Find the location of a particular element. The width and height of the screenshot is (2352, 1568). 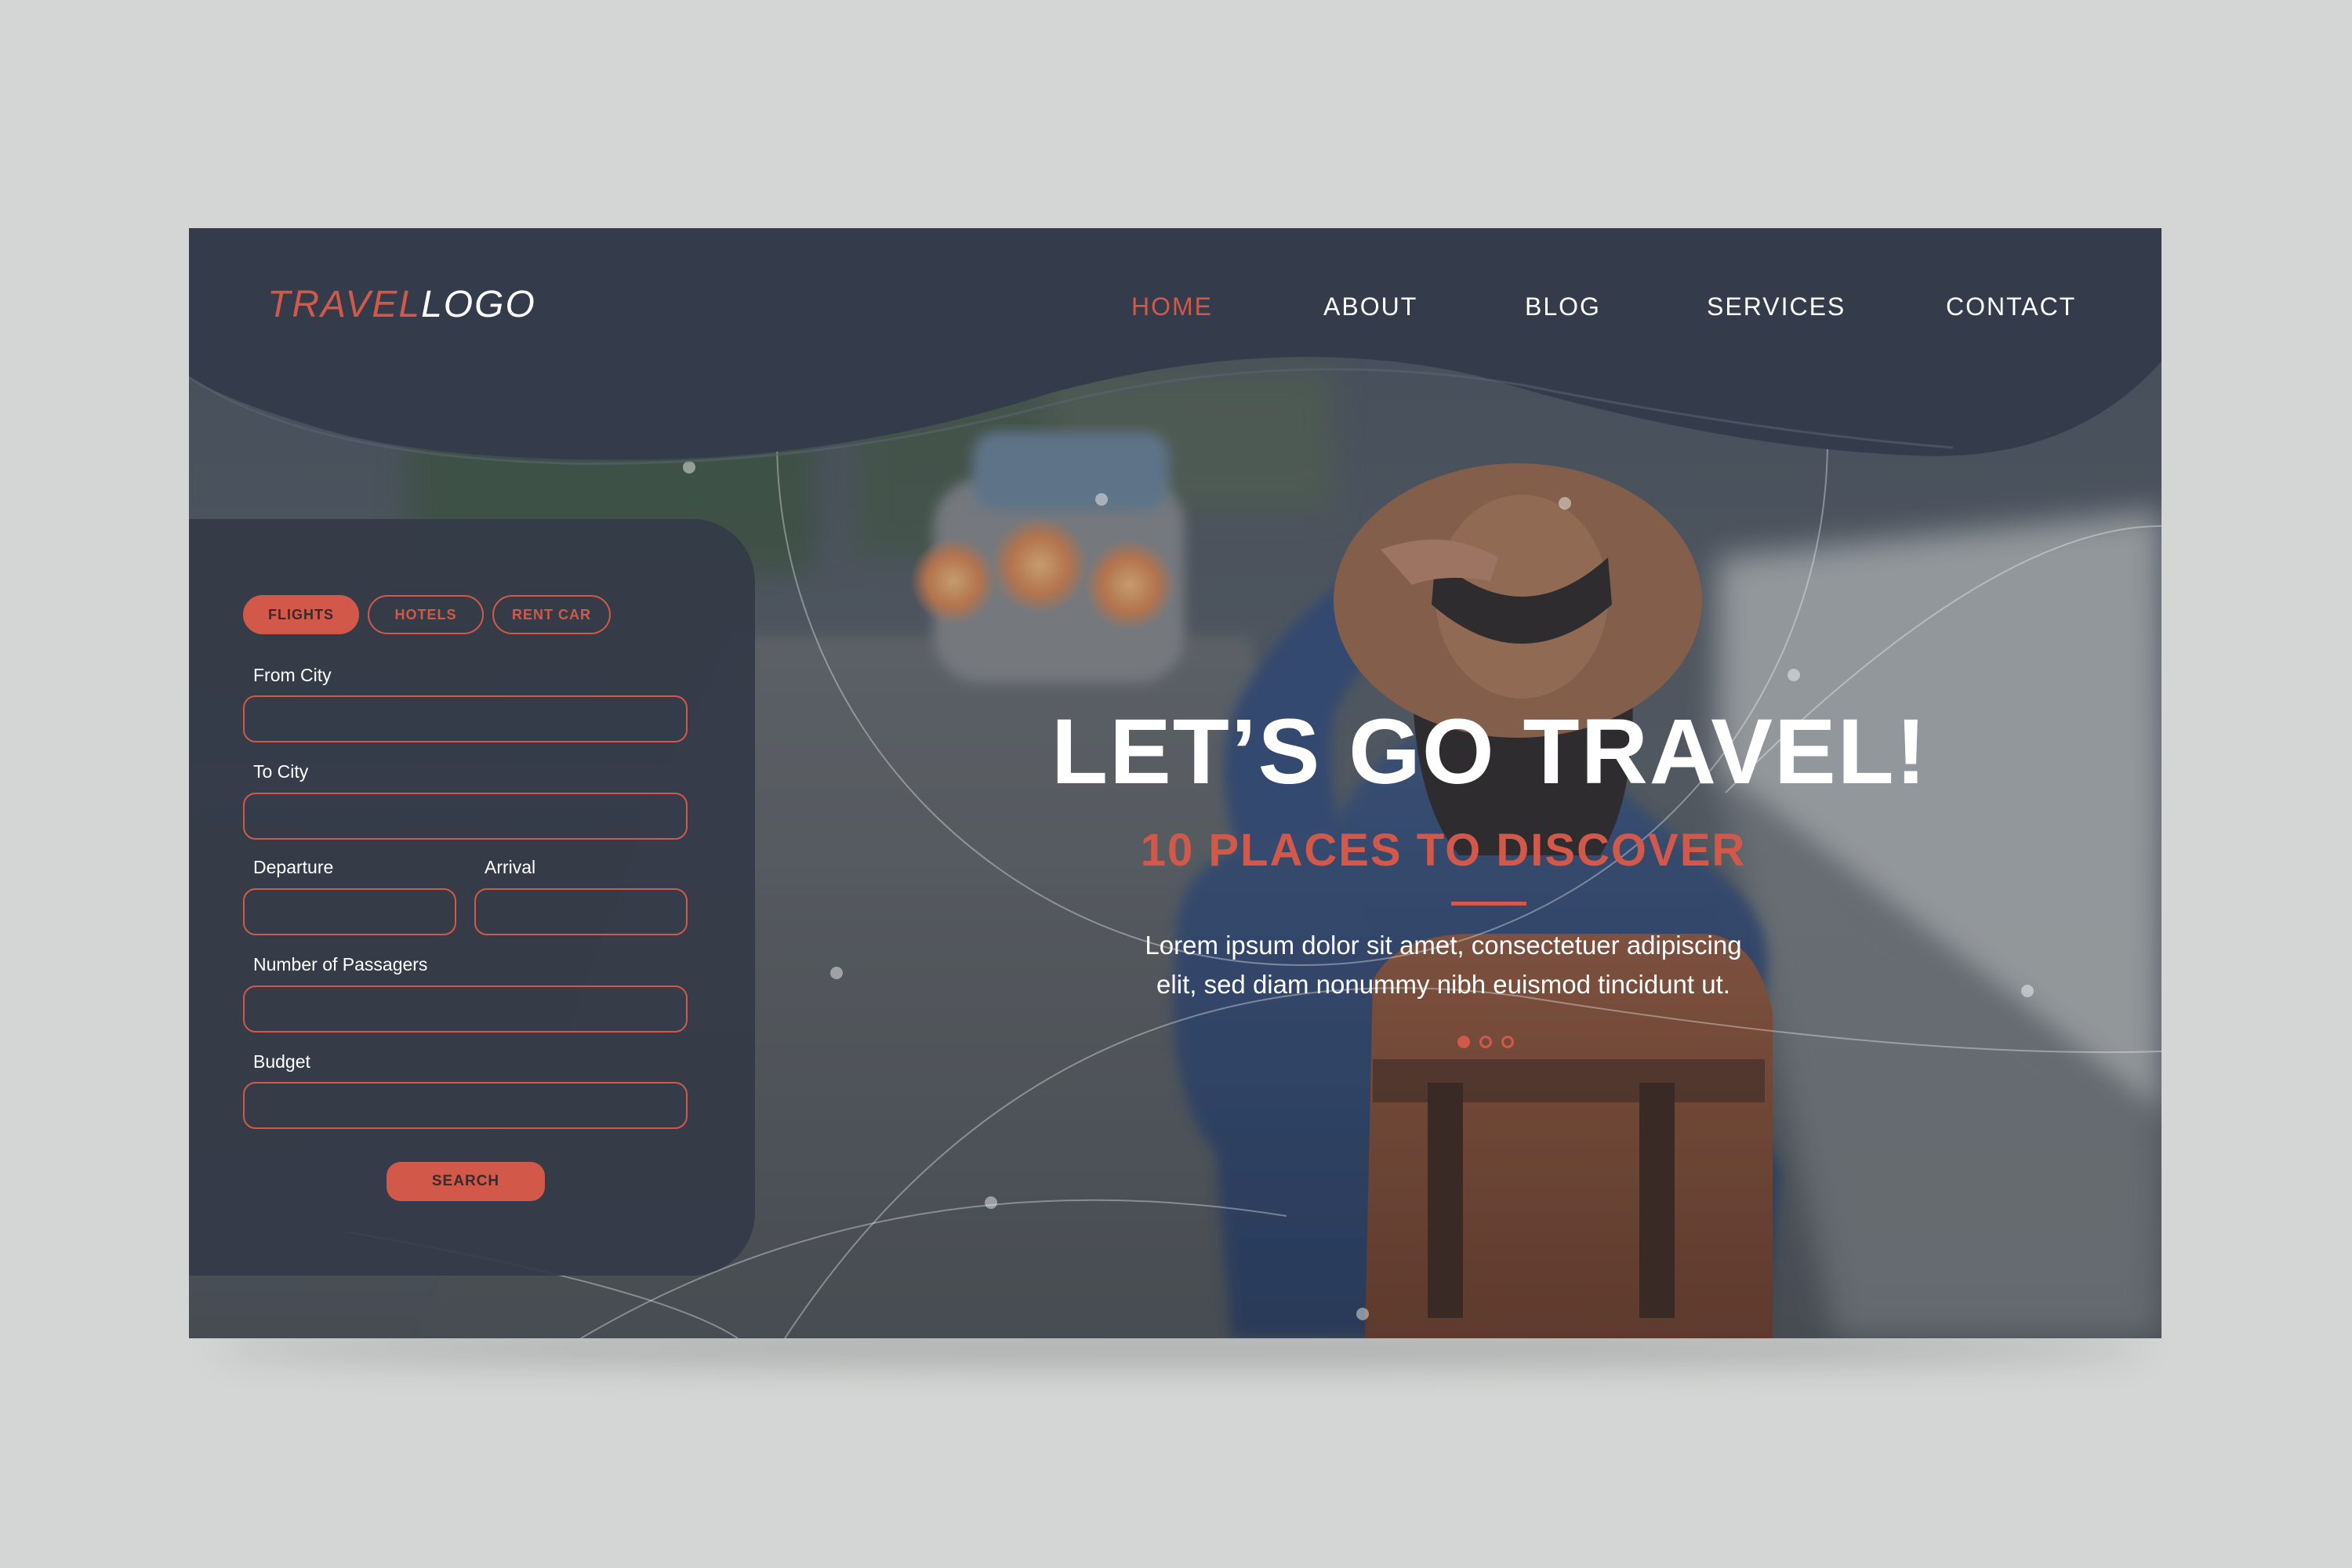

nav-about: ABOUT is located at coordinates (1370, 306).